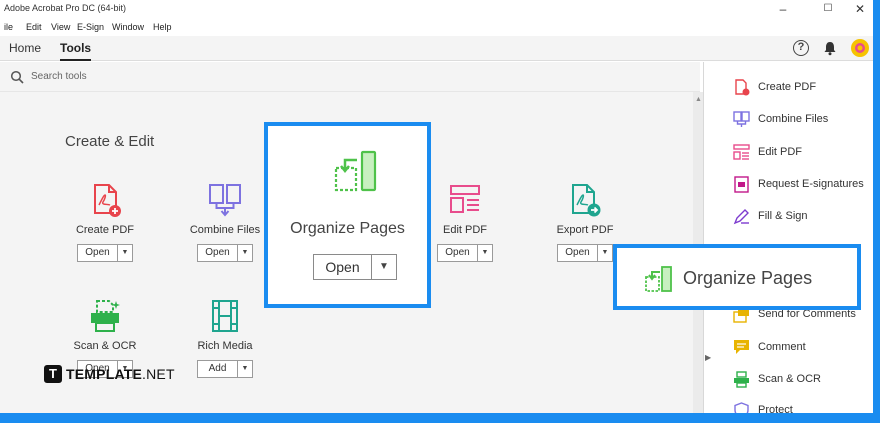 This screenshot has width=880, height=423. I want to click on menu-file: ile, so click(8, 27).